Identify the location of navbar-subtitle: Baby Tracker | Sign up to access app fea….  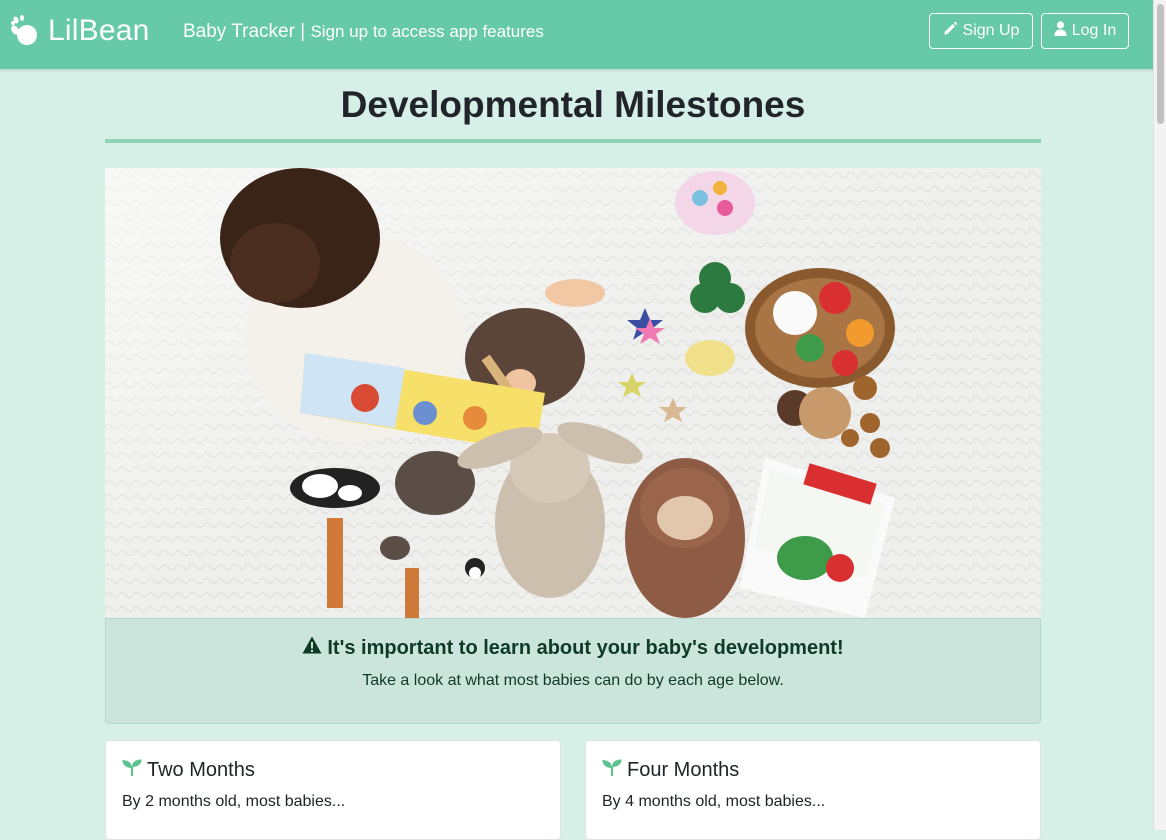
(363, 32).